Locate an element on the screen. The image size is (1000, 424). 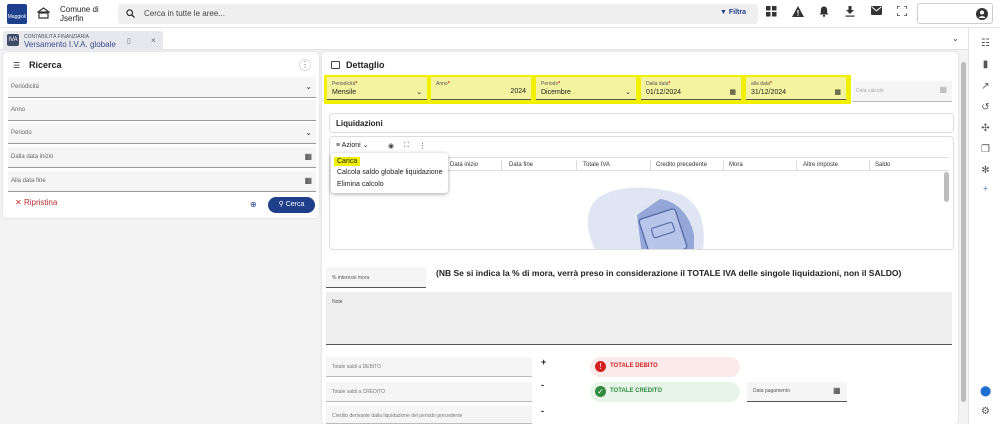
close-icon: ✕ is located at coordinates (19, 202).